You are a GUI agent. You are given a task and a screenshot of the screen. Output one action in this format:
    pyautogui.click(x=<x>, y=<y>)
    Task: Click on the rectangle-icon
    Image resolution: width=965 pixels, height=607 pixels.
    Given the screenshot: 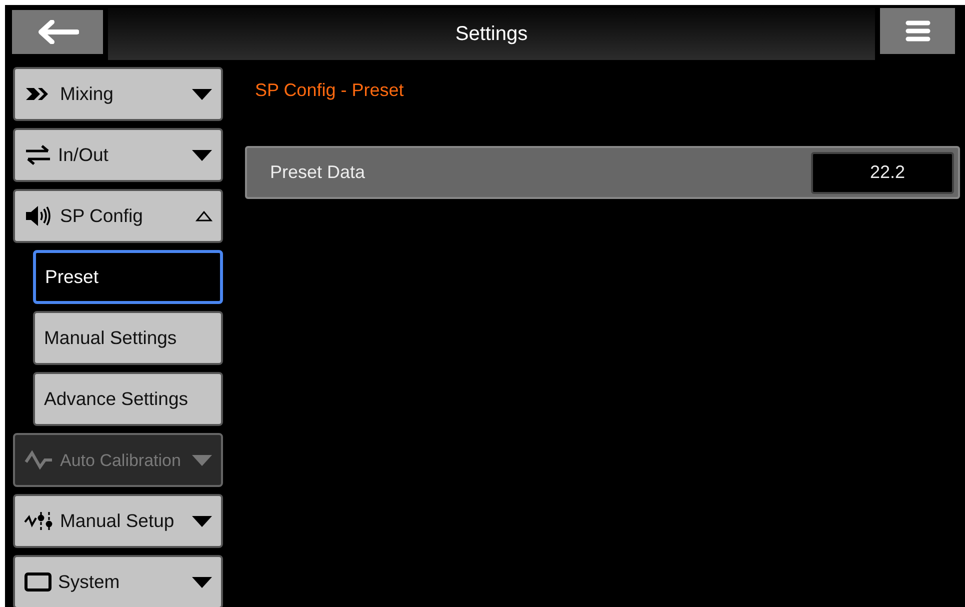 What is the action you would take?
    pyautogui.click(x=38, y=582)
    